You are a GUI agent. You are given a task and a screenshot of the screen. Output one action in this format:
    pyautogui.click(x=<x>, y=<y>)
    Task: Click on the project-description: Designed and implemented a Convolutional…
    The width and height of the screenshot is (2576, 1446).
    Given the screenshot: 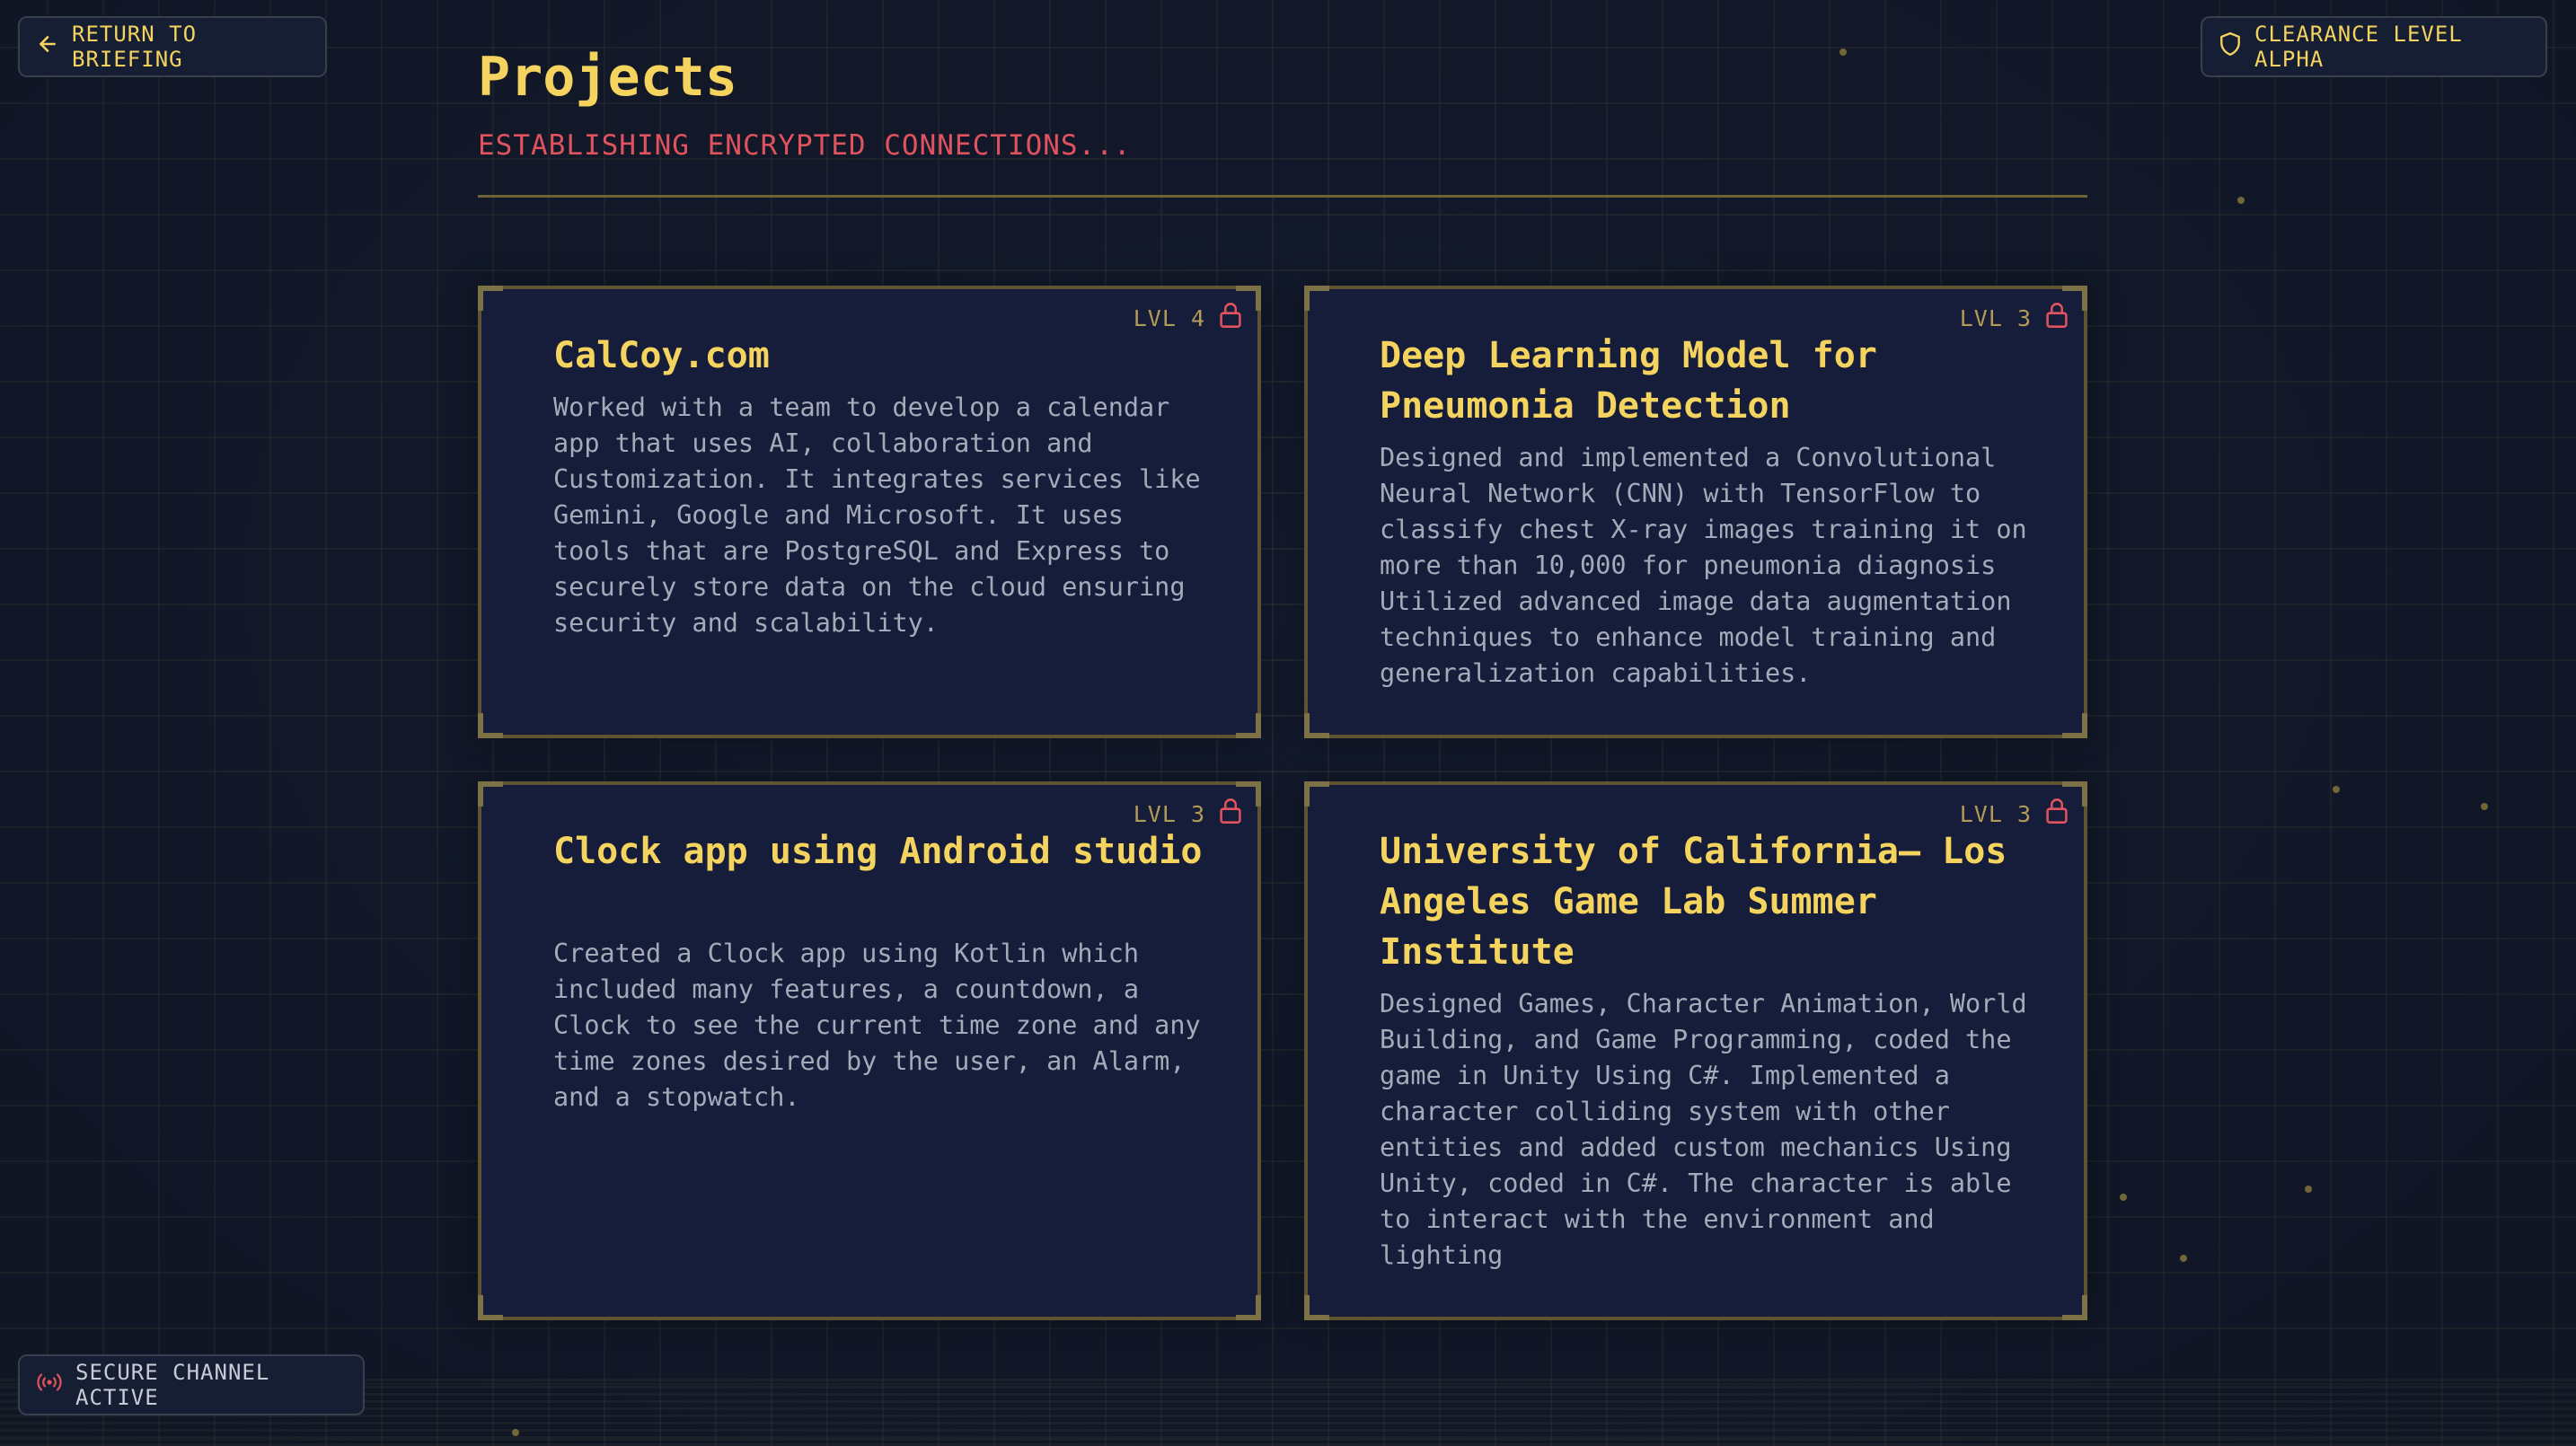 What is the action you would take?
    pyautogui.click(x=1703, y=565)
    